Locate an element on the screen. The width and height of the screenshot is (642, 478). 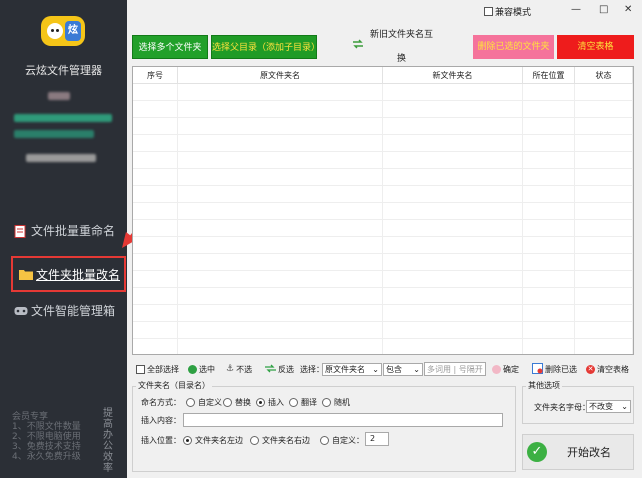
clear-table-small-button: ✕ 清空表格 is located at coordinates (607, 369).